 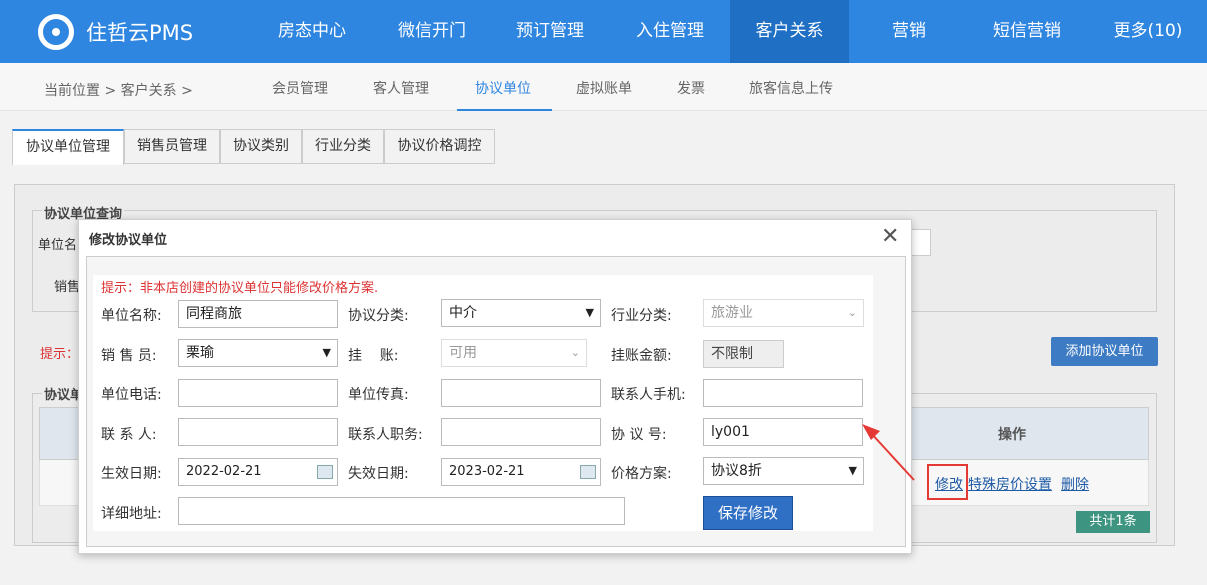 What do you see at coordinates (1012, 435) in the screenshot?
I see `operation-column-header: 操作` at bounding box center [1012, 435].